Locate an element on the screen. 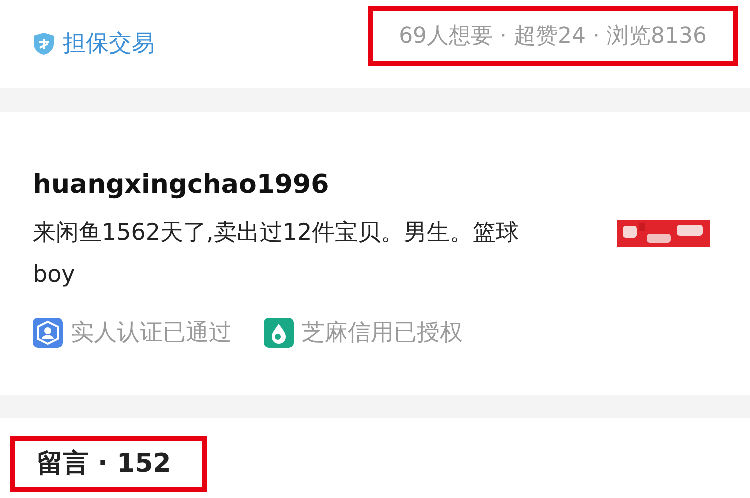  username: huangxingchao1996 is located at coordinates (181, 185).